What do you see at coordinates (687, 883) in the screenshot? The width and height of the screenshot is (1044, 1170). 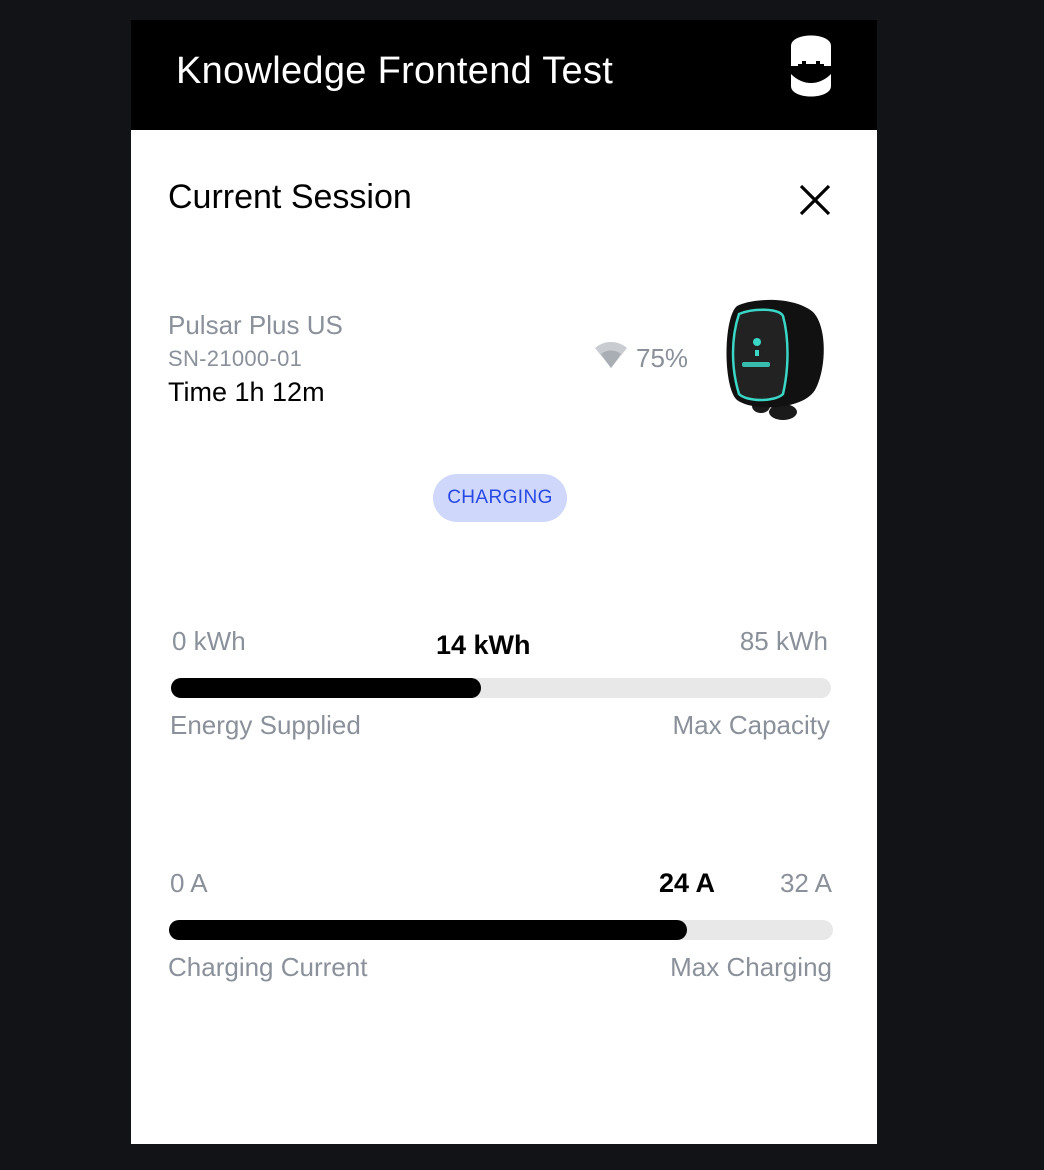 I see `current-current-label: 24 A` at bounding box center [687, 883].